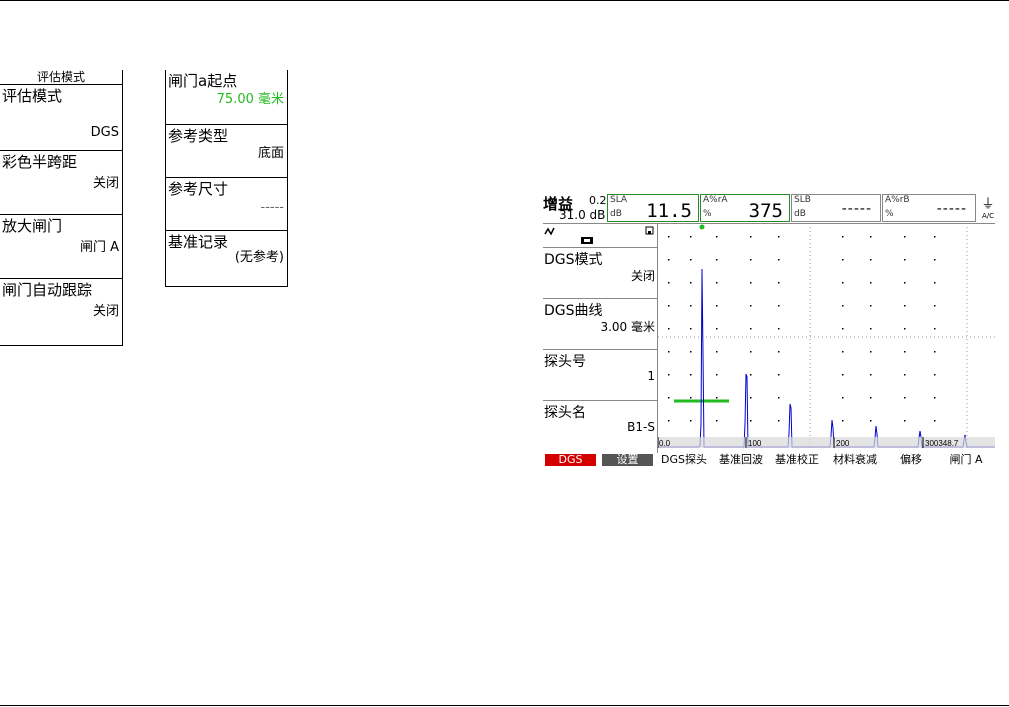  Describe the element at coordinates (226, 258) in the screenshot. I see `menu-item-reference-record: 基准记录 (无参考)` at that location.